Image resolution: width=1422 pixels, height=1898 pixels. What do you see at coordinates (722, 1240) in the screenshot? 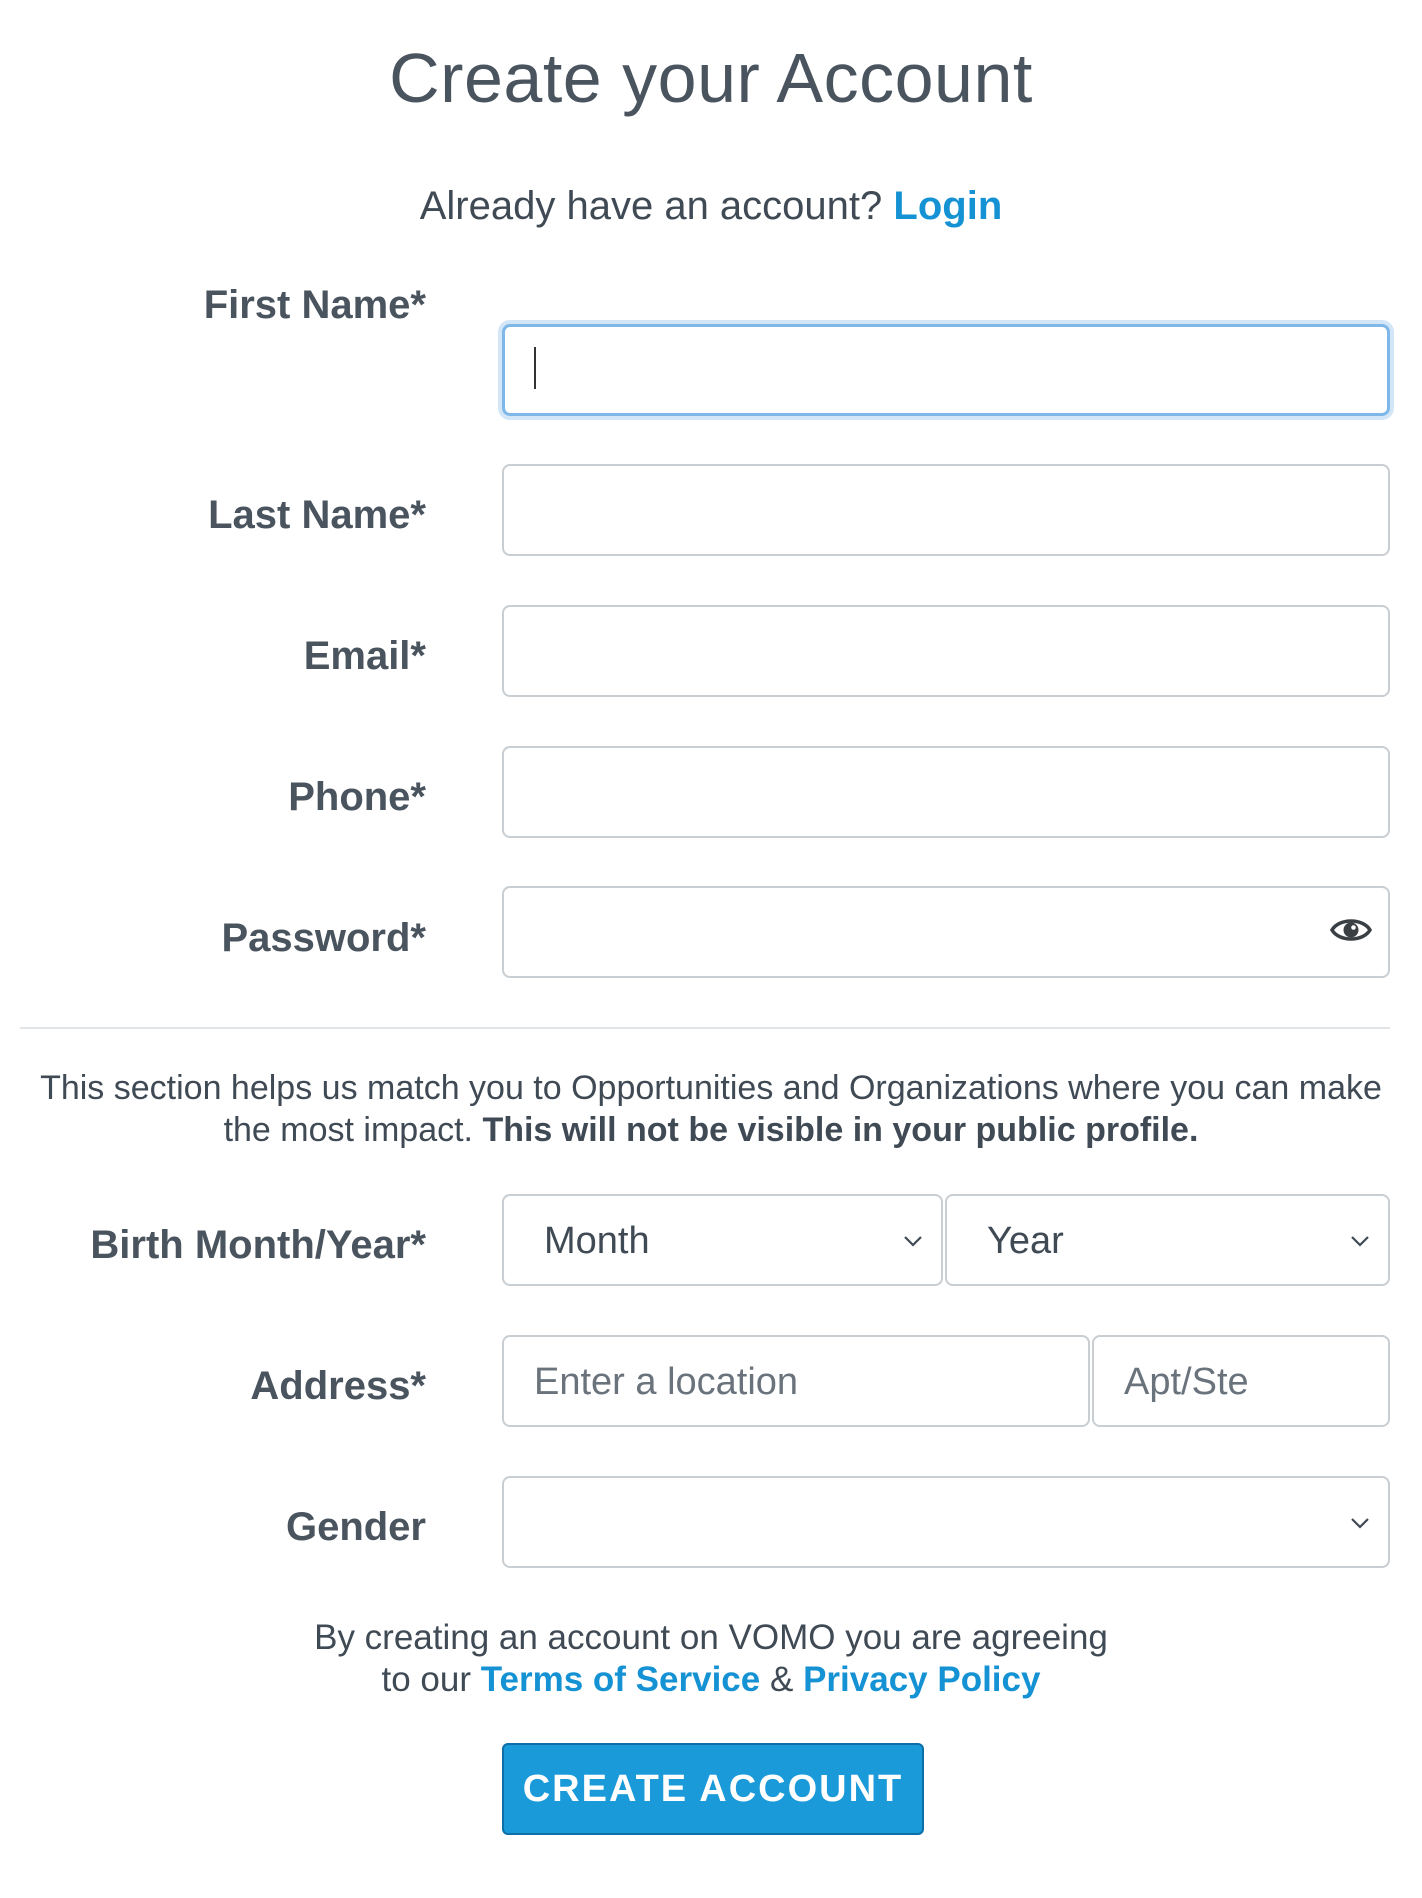
I see `birth-month-select: Month` at bounding box center [722, 1240].